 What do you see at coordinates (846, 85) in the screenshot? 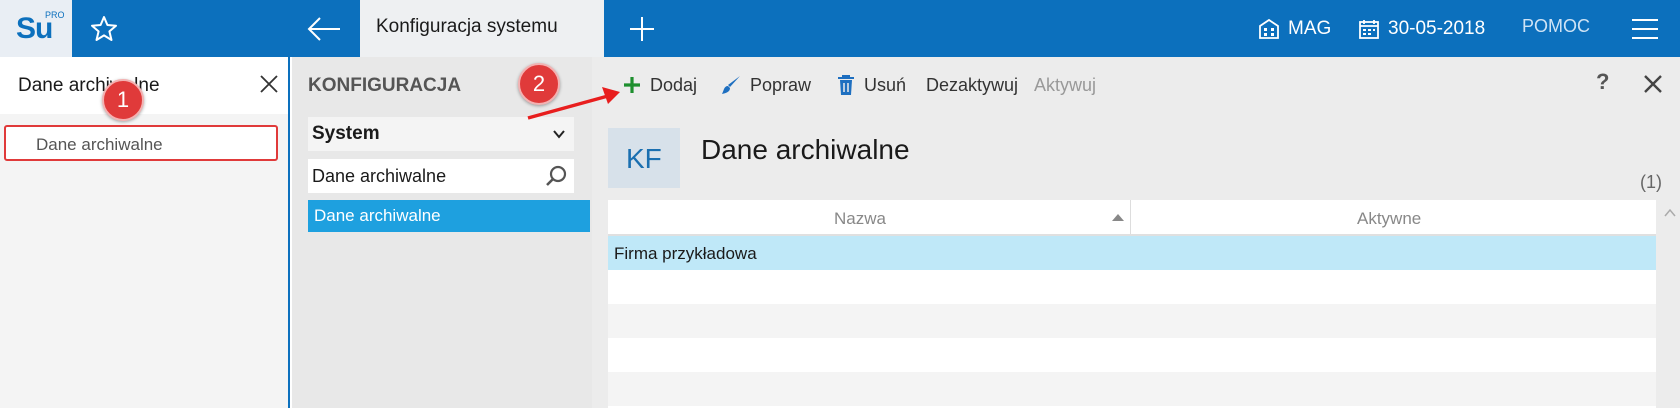
I see `trash-icon` at bounding box center [846, 85].